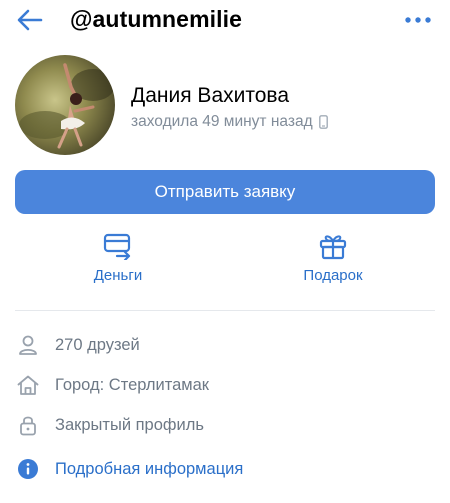 The image size is (450, 503). Describe the element at coordinates (28, 345) in the screenshot. I see `person-icon` at that location.